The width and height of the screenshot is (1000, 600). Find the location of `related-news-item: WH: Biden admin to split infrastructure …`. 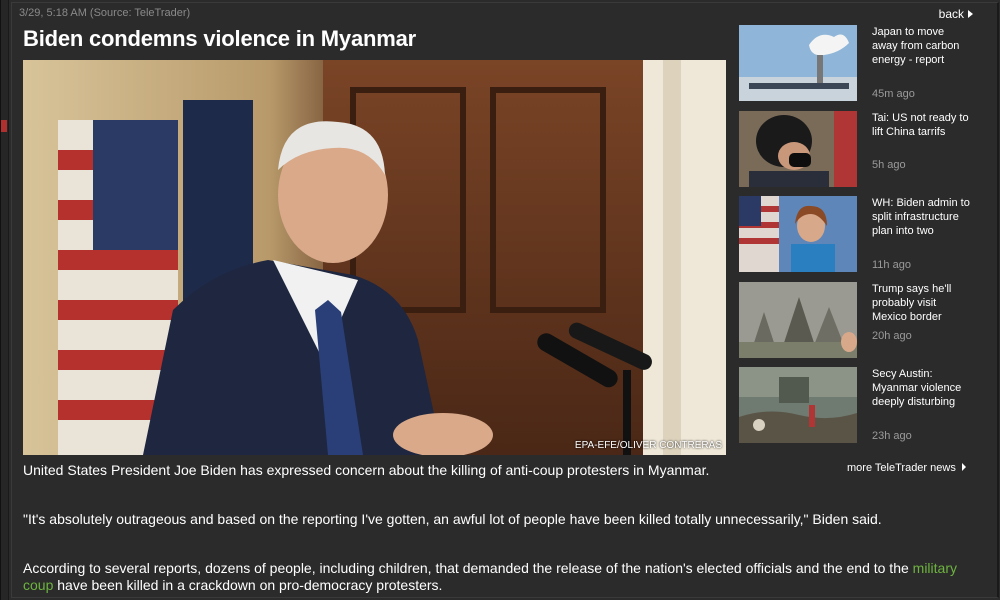

related-news-item: WH: Biden admin to split infrastructure … is located at coordinates (859, 235).